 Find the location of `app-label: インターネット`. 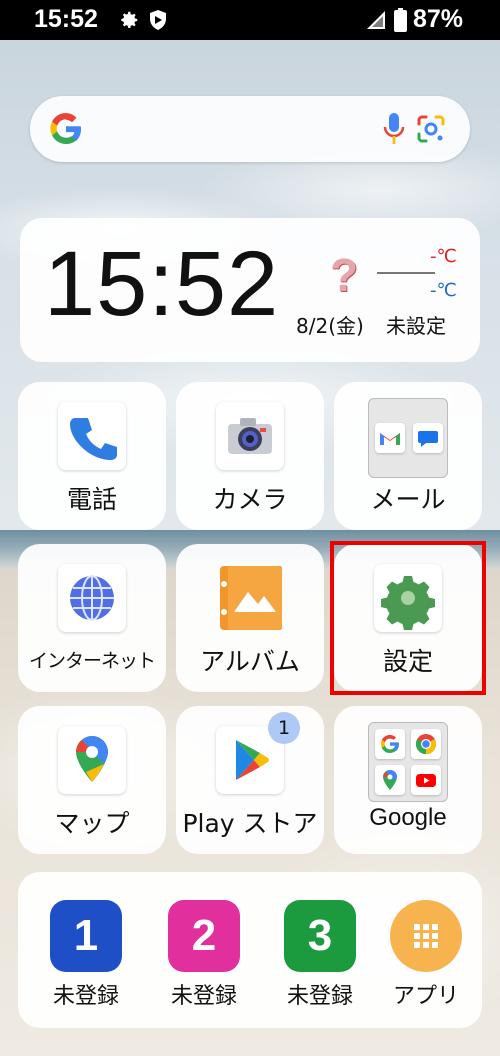

app-label: インターネット is located at coordinates (92, 661).